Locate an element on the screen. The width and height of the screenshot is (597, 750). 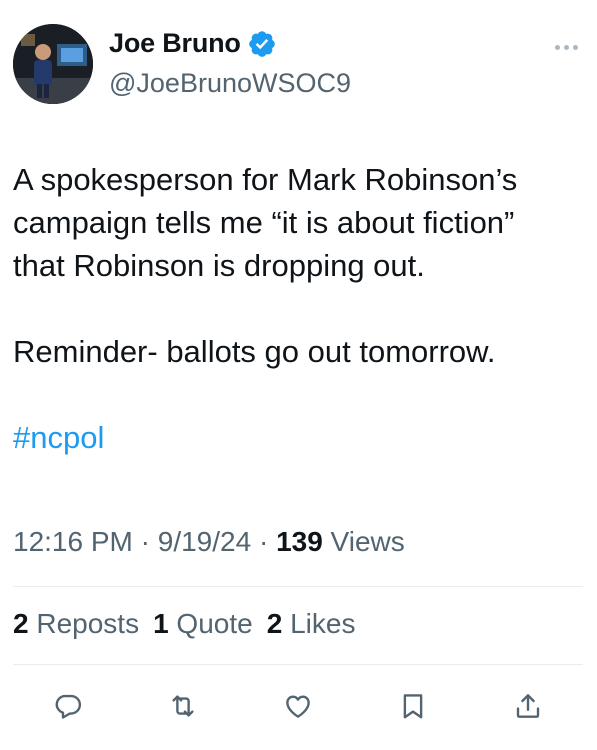
bookmark-icon is located at coordinates (413, 706).